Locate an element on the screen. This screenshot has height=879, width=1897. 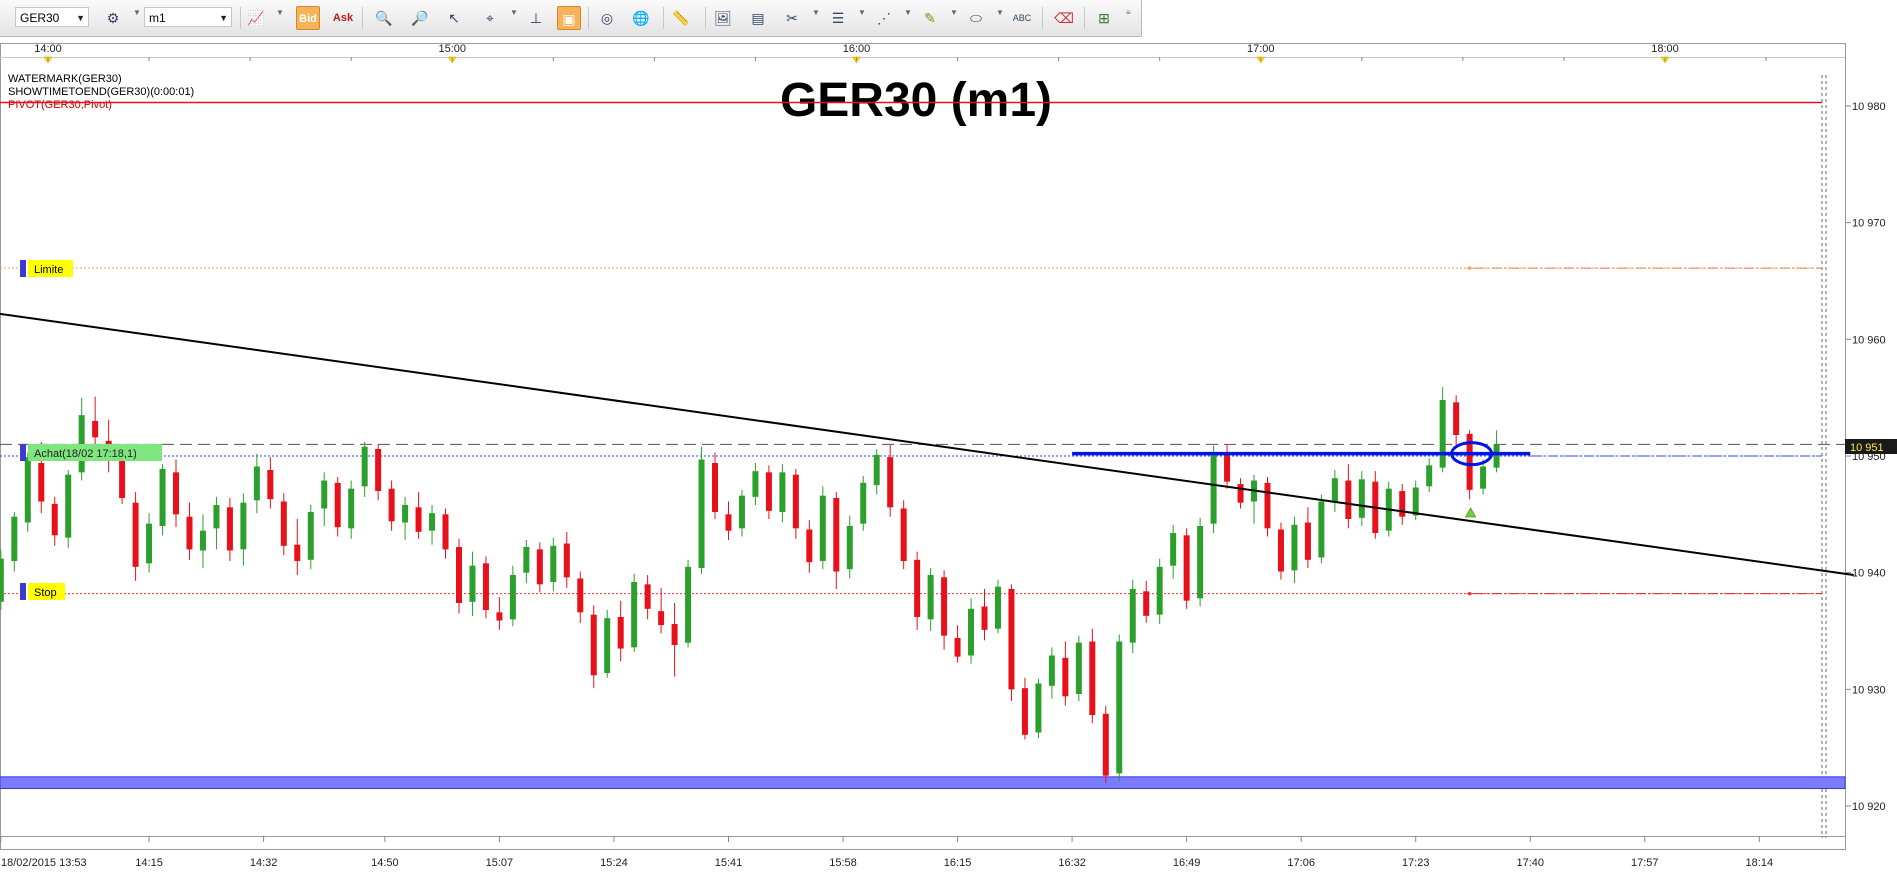
indicator-pivot: PIVOT(GER30,Pivot) is located at coordinates (60, 105).